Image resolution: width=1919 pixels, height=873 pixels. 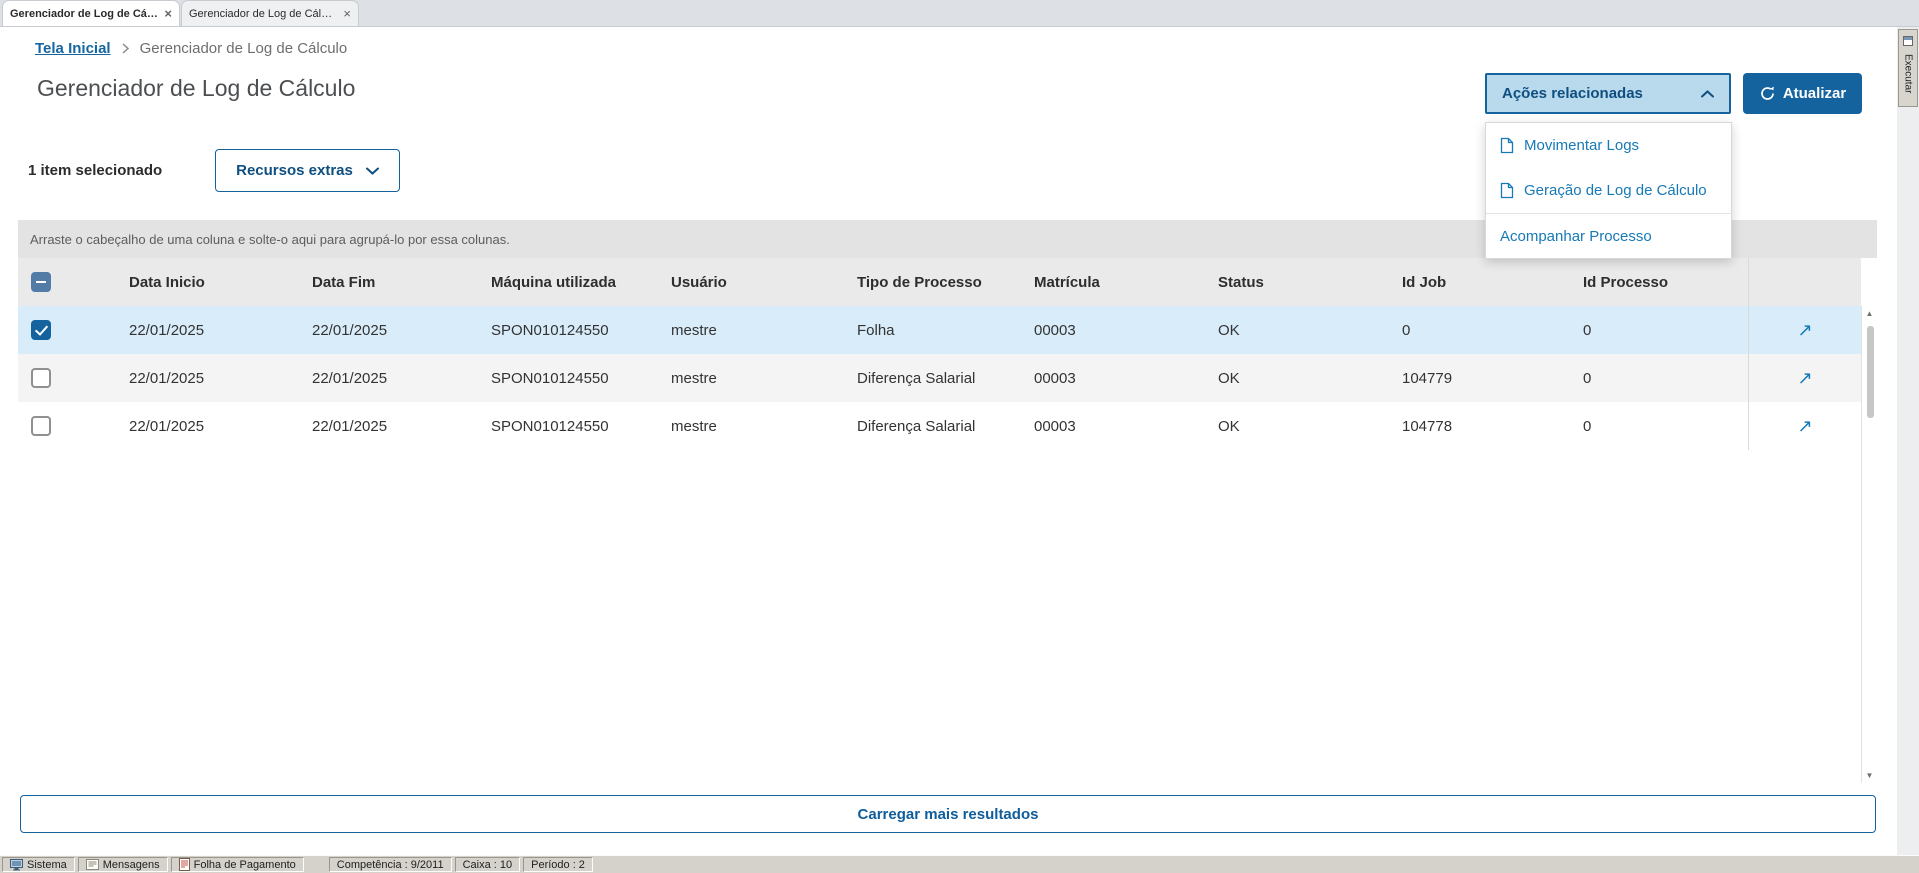 I want to click on menu-item: Acompanhar Processo, so click(x=1608, y=235).